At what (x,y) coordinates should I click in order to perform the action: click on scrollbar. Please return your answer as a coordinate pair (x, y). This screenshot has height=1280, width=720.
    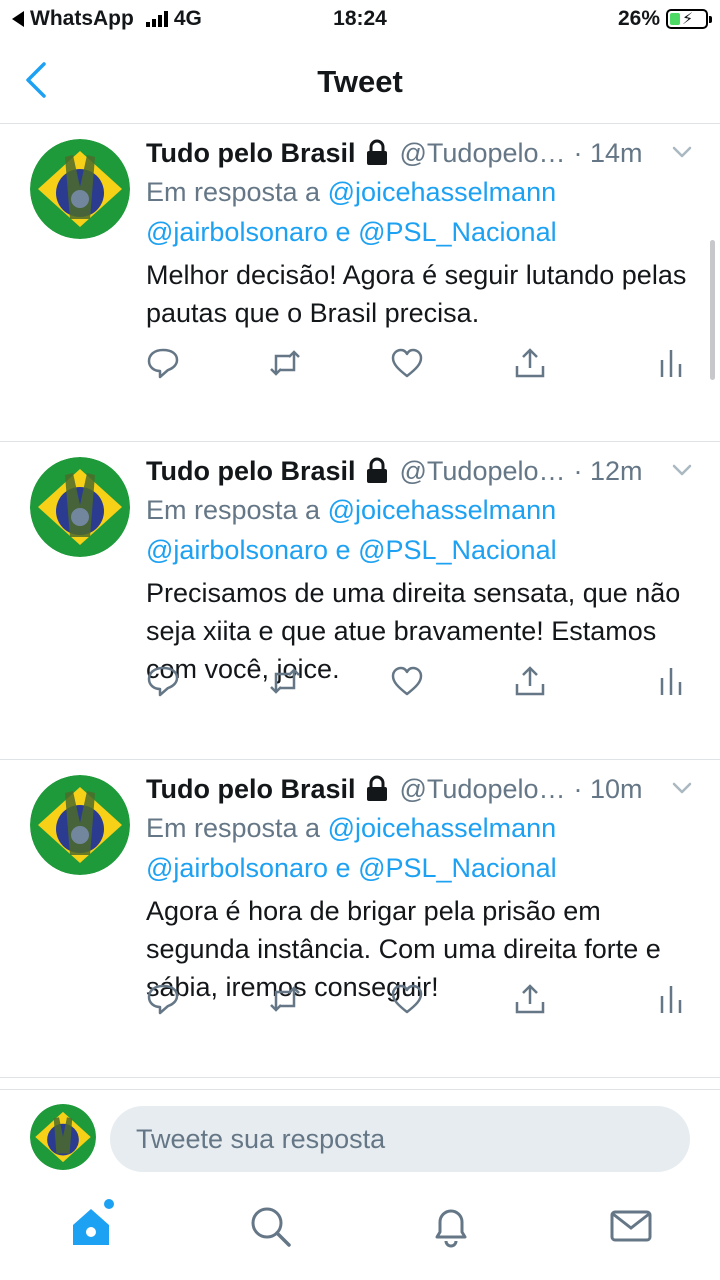
    Looking at the image, I should click on (712, 310).